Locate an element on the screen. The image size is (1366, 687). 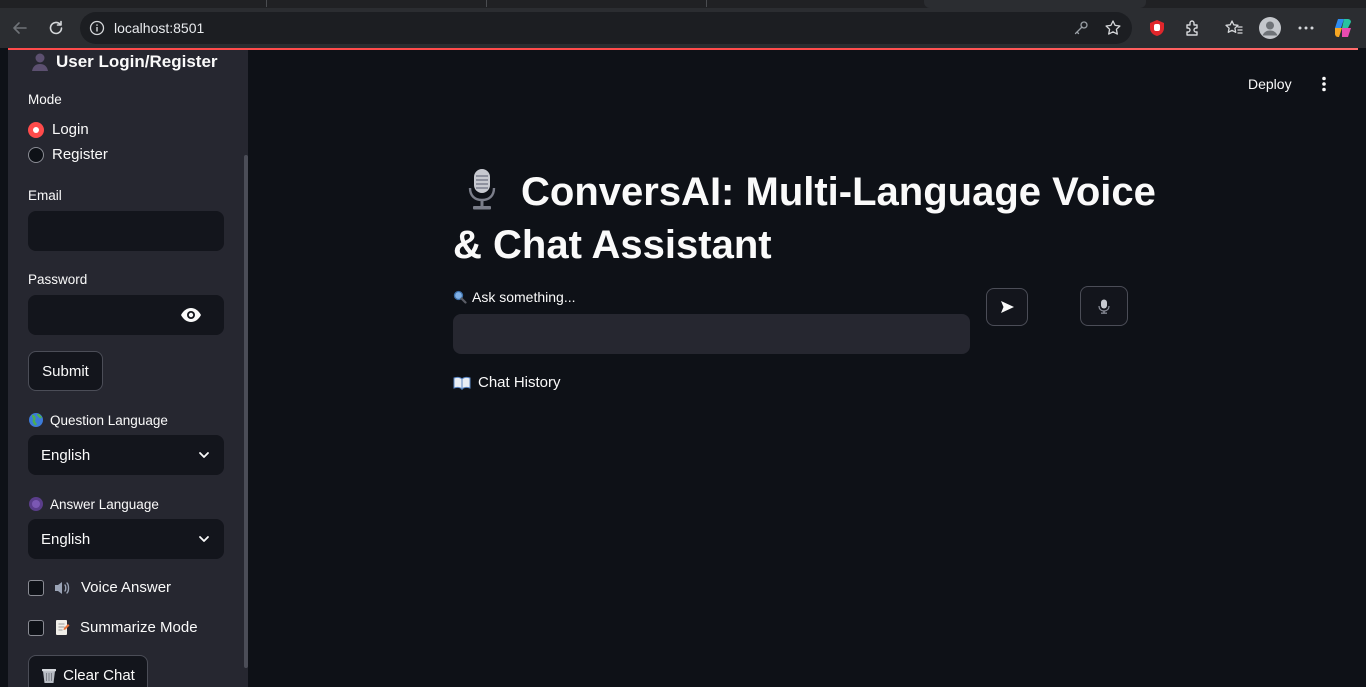
clear-chat-button: Clear Chat is located at coordinates (88, 671).